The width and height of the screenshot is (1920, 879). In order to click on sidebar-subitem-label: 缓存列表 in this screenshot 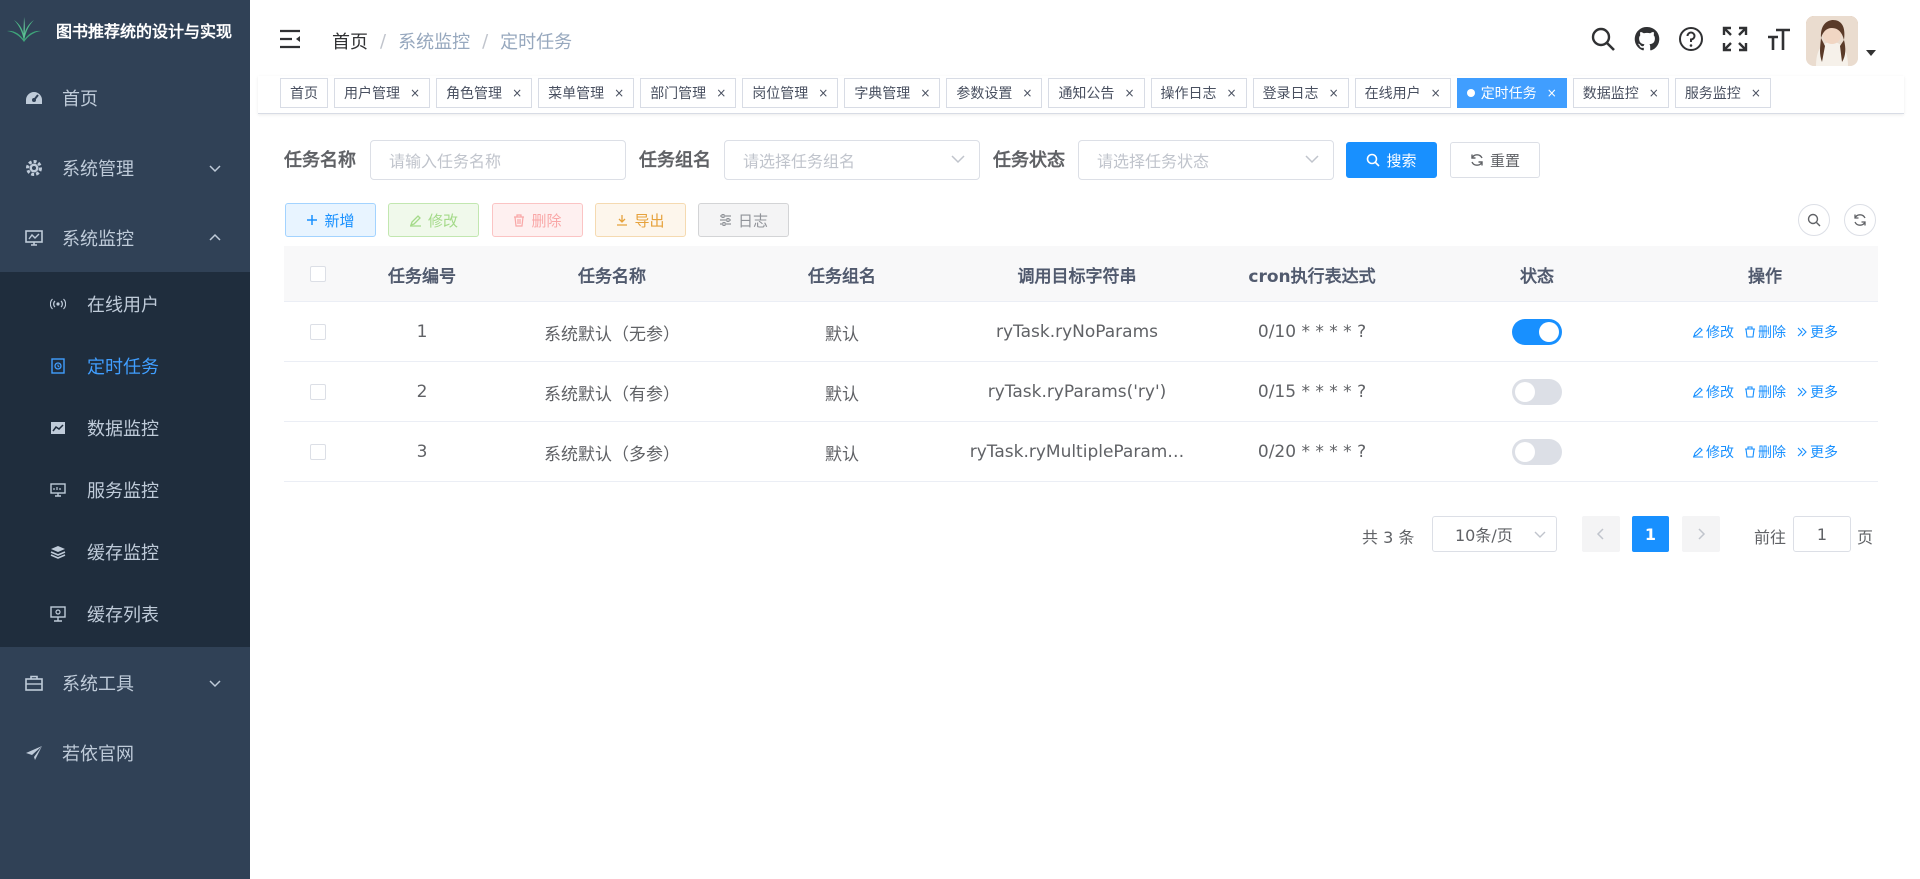, I will do `click(123, 615)`.